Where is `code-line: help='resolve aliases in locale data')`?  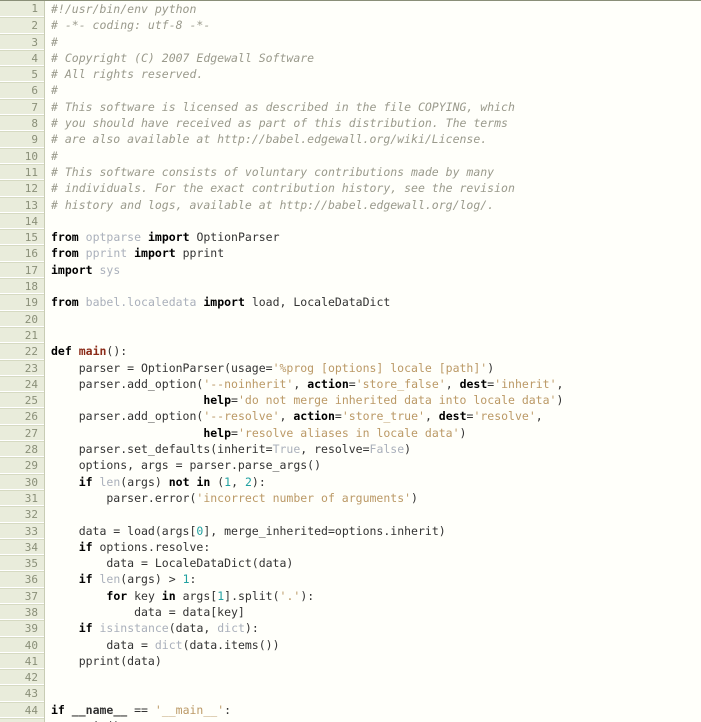 code-line: help='resolve aliases in locale data') is located at coordinates (376, 433).